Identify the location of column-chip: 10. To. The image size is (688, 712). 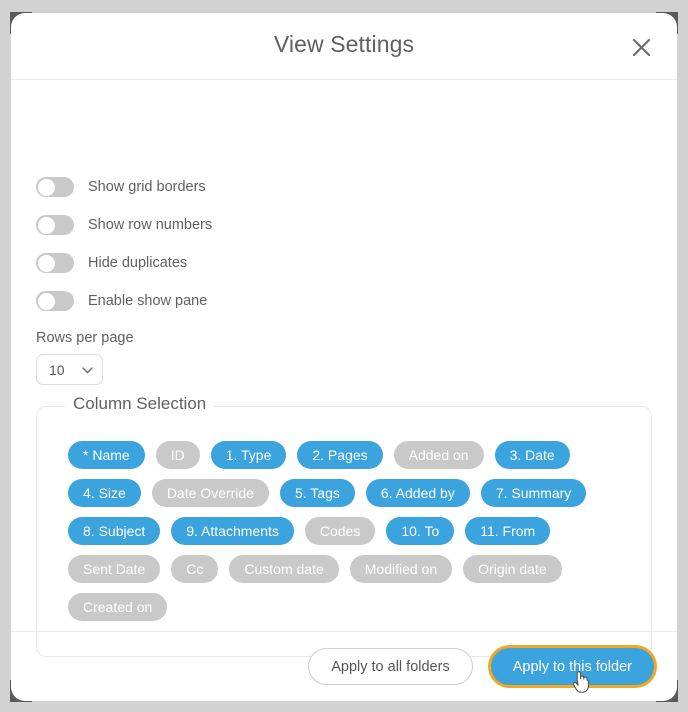
(420, 531).